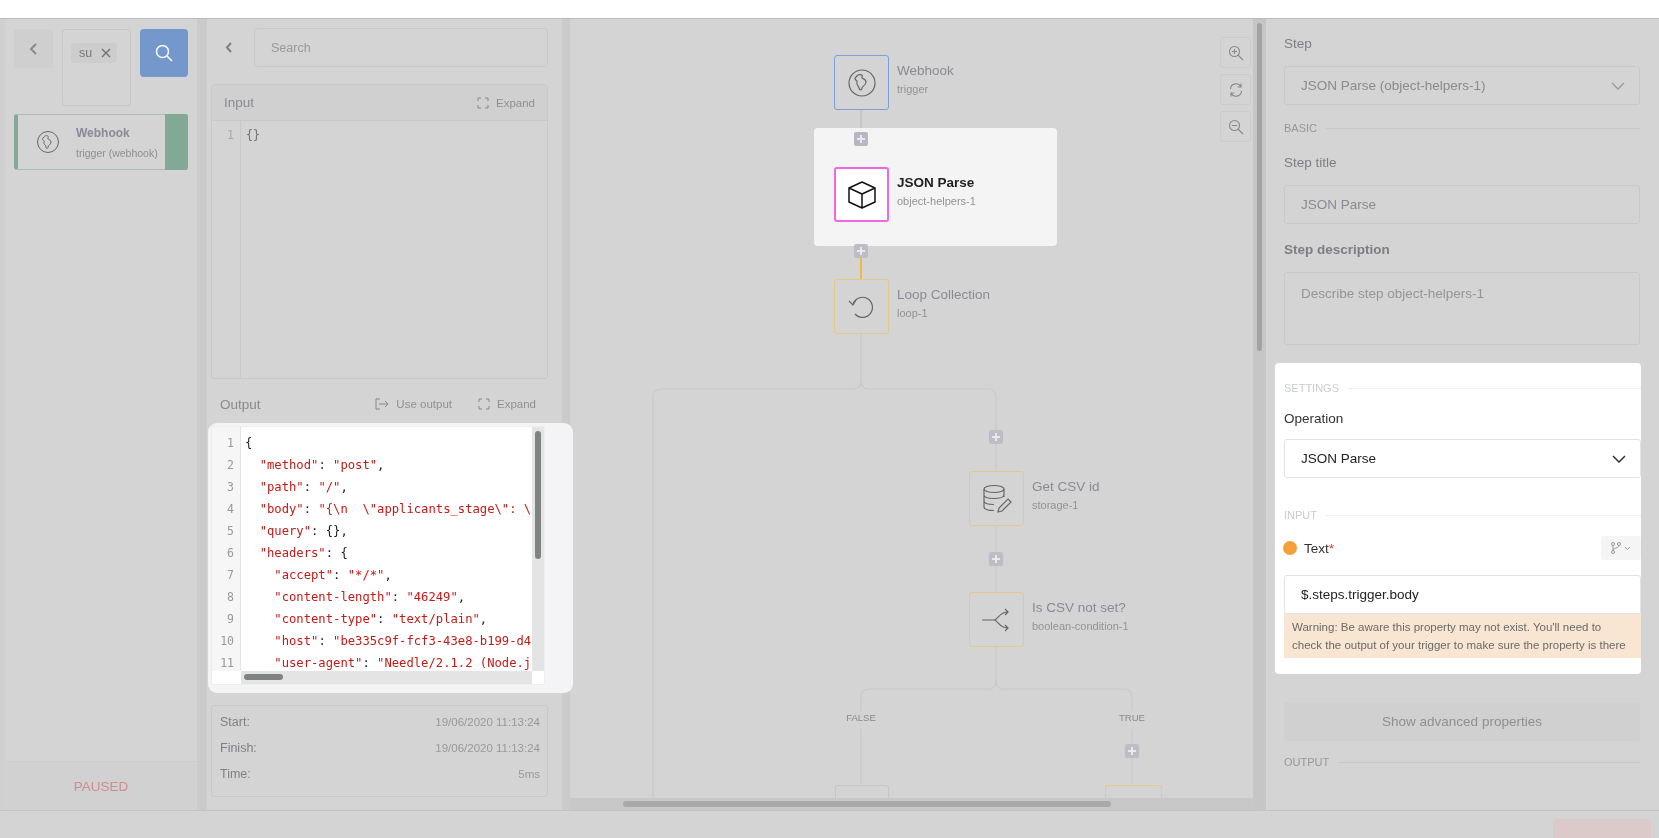 The width and height of the screenshot is (1659, 838). I want to click on line-number: 10, so click(227, 641).